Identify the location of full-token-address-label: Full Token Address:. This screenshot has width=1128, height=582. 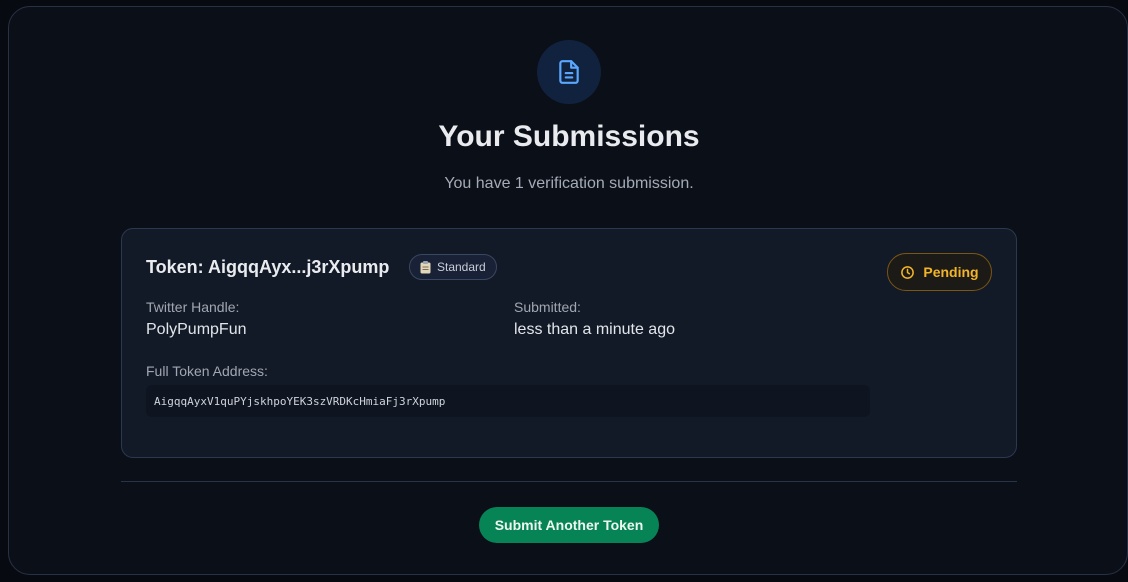
(207, 371).